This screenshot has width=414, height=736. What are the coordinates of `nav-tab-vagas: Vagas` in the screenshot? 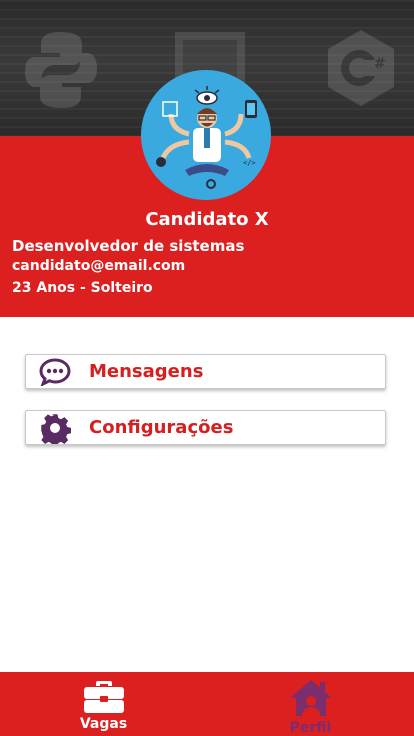 It's located at (103, 704).